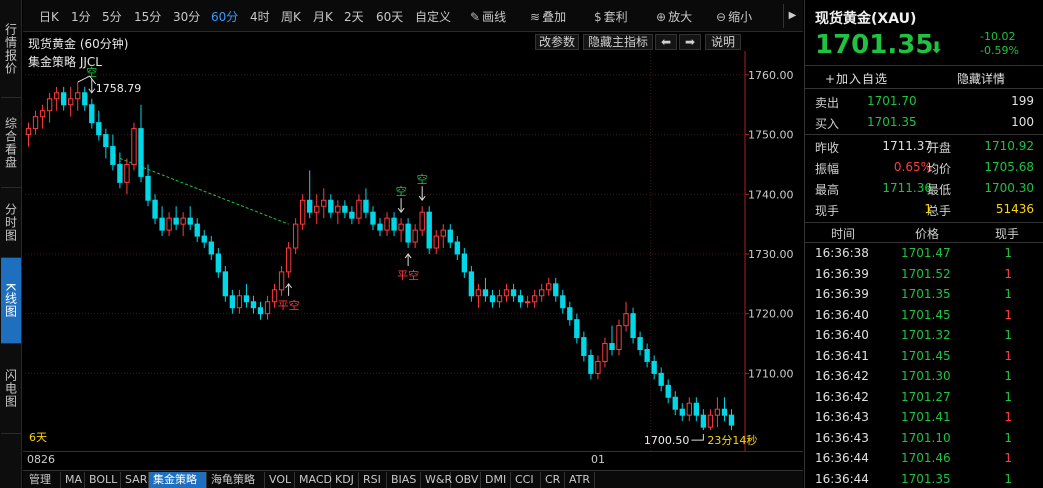 This screenshot has height=488, width=1043. Describe the element at coordinates (924, 315) in the screenshot. I see `tick-row: 16:36:40 1701.45 1` at that location.